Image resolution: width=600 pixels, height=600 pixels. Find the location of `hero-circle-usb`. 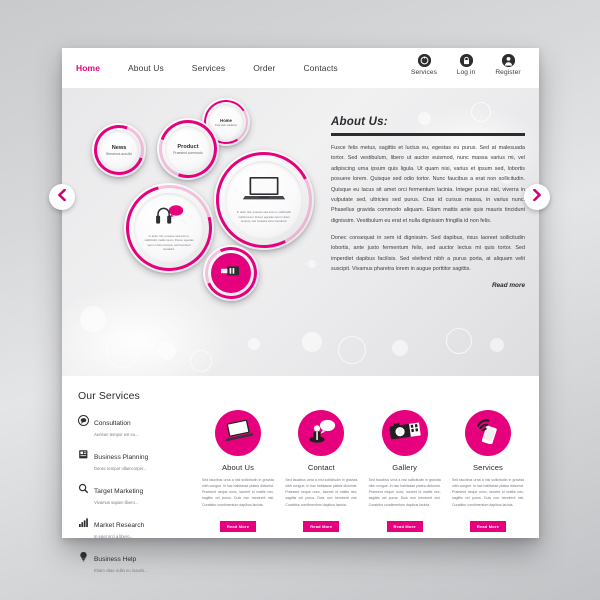

hero-circle-usb is located at coordinates (231, 273).